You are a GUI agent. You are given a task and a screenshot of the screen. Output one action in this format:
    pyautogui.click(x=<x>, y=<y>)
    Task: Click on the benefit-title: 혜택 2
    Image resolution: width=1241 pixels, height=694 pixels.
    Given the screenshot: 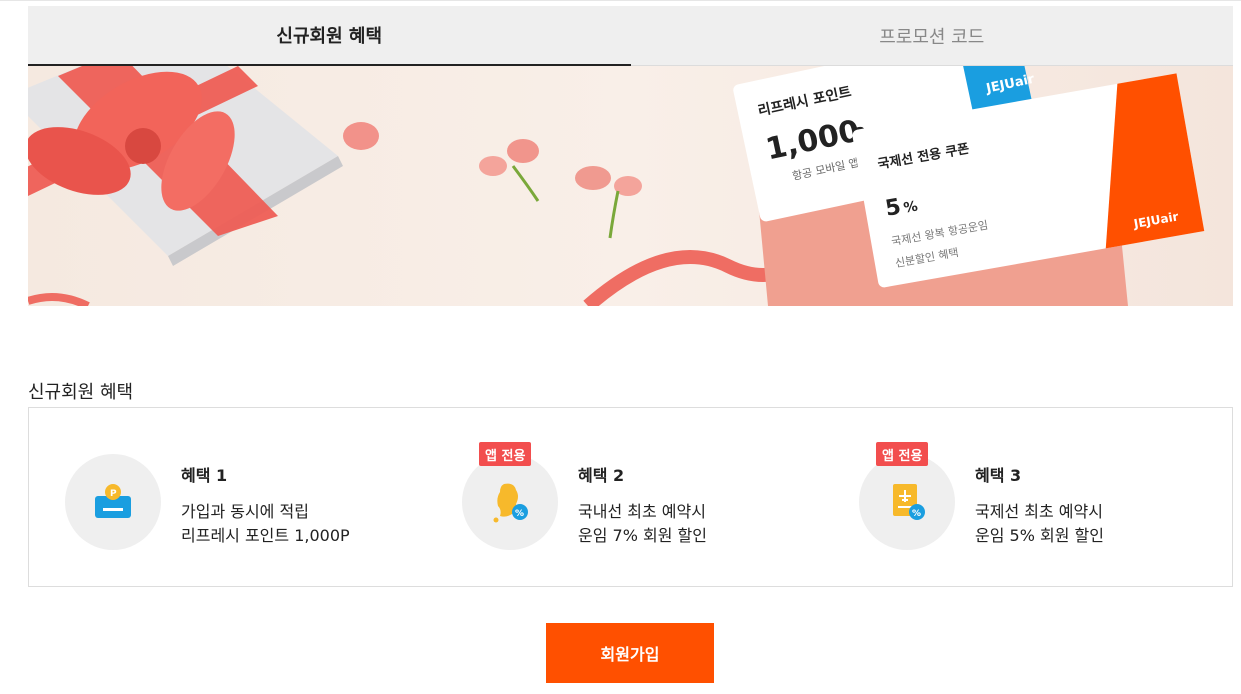 What is the action you would take?
    pyautogui.click(x=601, y=475)
    